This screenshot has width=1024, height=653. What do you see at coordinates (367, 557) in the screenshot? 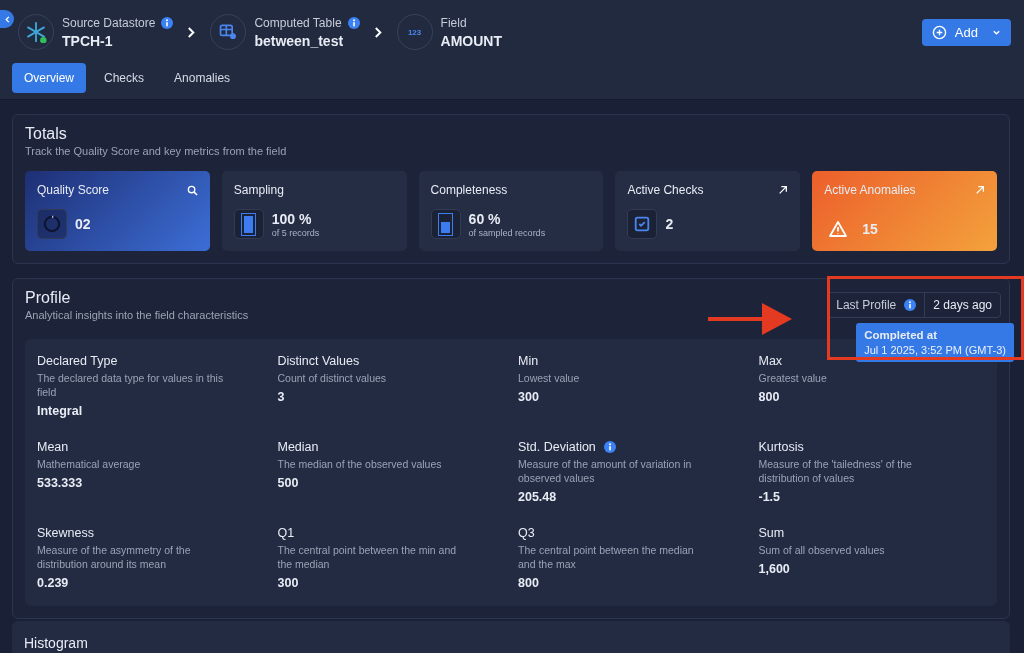
I see `stat-description: The central point between the min and the median` at bounding box center [367, 557].